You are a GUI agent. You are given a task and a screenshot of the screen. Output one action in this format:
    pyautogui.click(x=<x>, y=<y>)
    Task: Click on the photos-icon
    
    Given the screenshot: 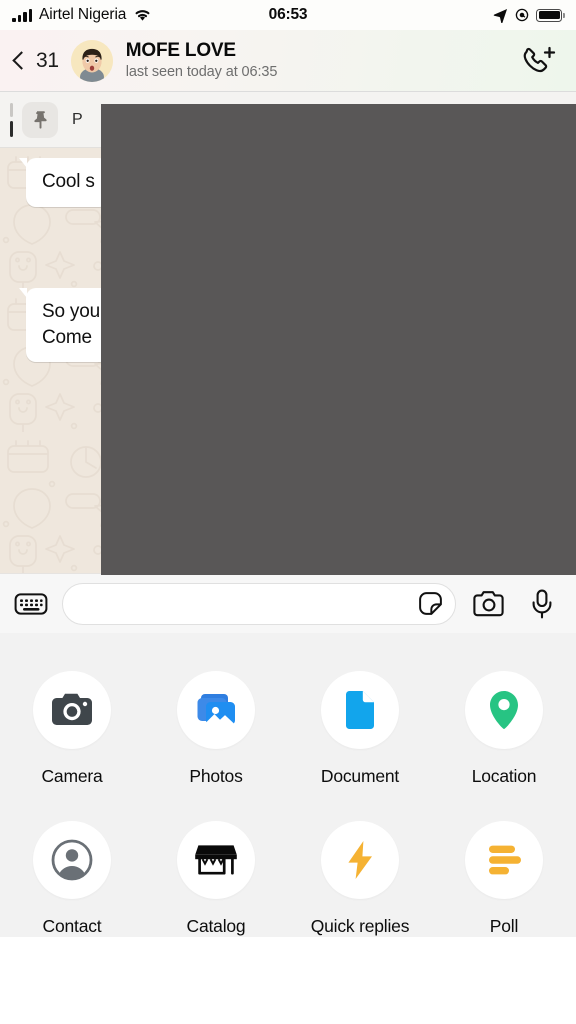 What is the action you would take?
    pyautogui.click(x=216, y=710)
    